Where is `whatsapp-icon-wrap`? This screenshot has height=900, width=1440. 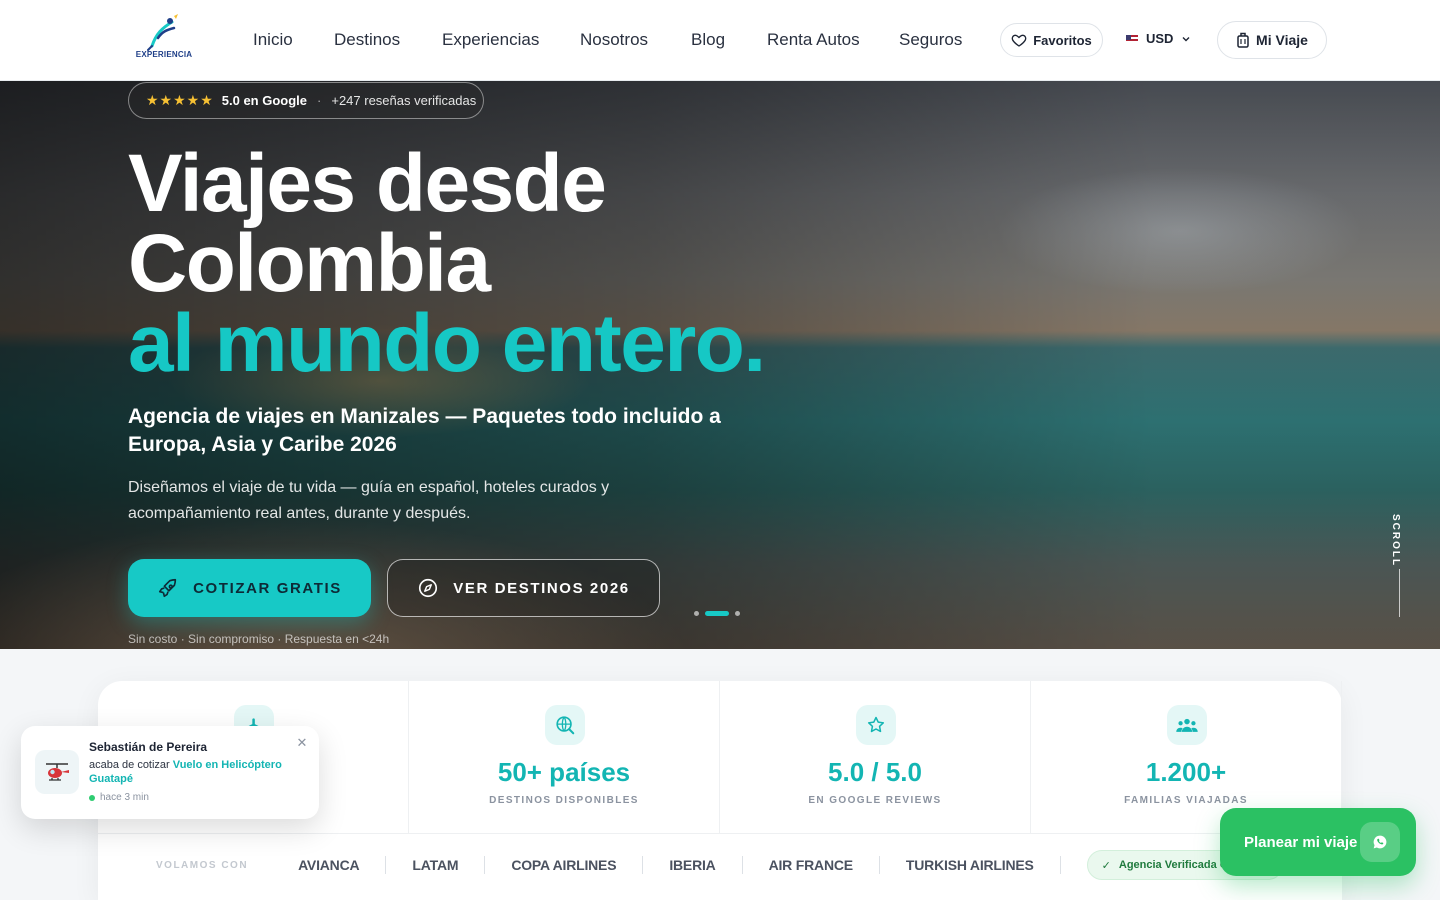 whatsapp-icon-wrap is located at coordinates (1380, 842).